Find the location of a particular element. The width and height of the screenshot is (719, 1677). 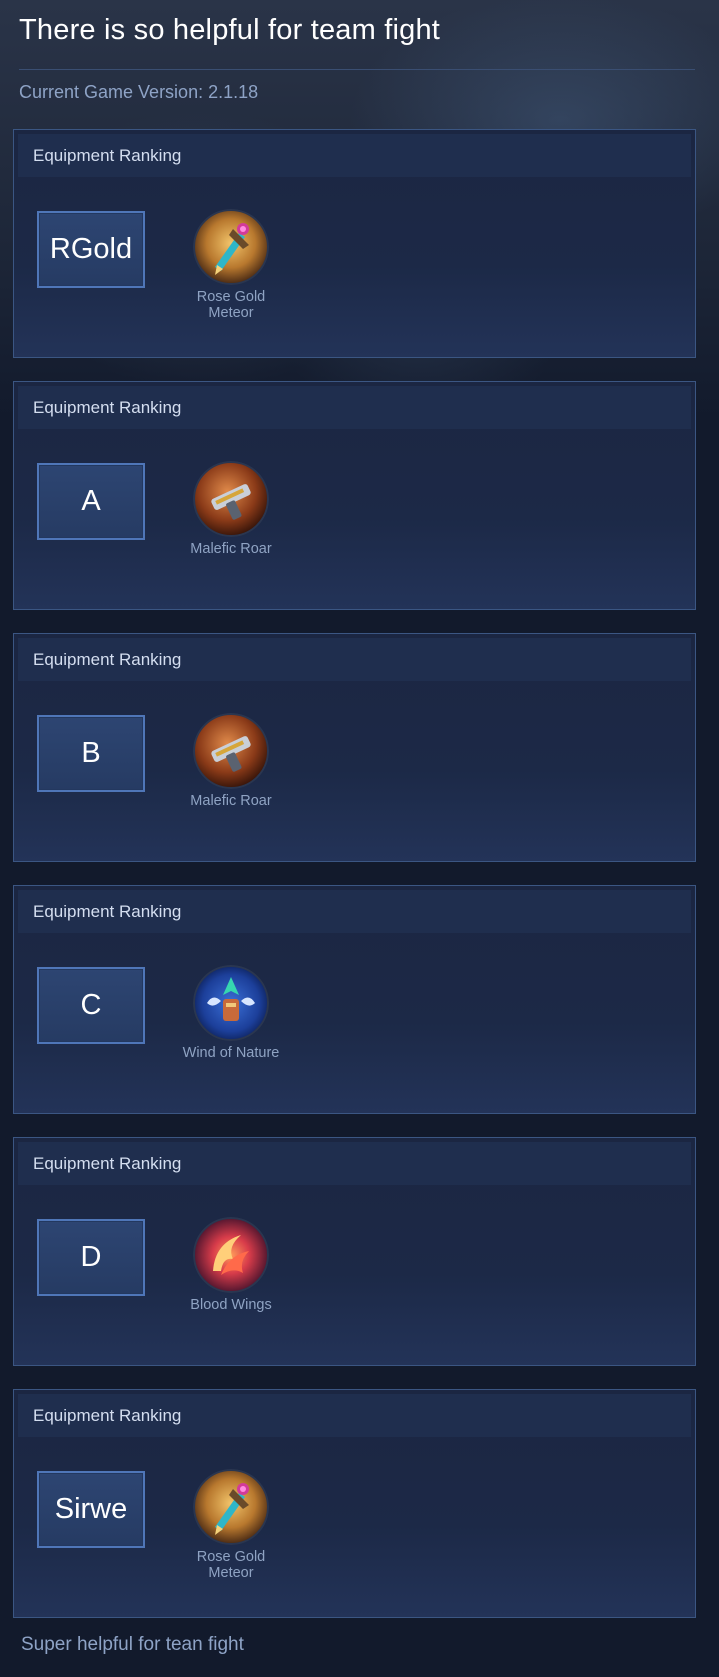

tier-badge: RGold is located at coordinates (91, 249).